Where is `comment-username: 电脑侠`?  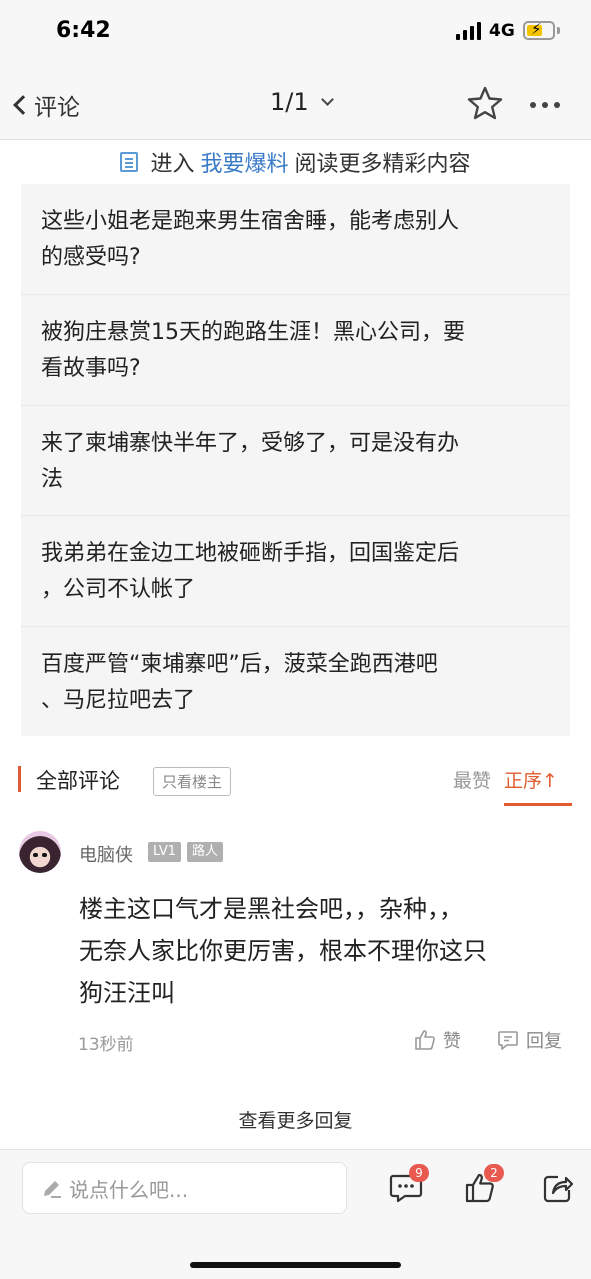
comment-username: 电脑侠 is located at coordinates (106, 854).